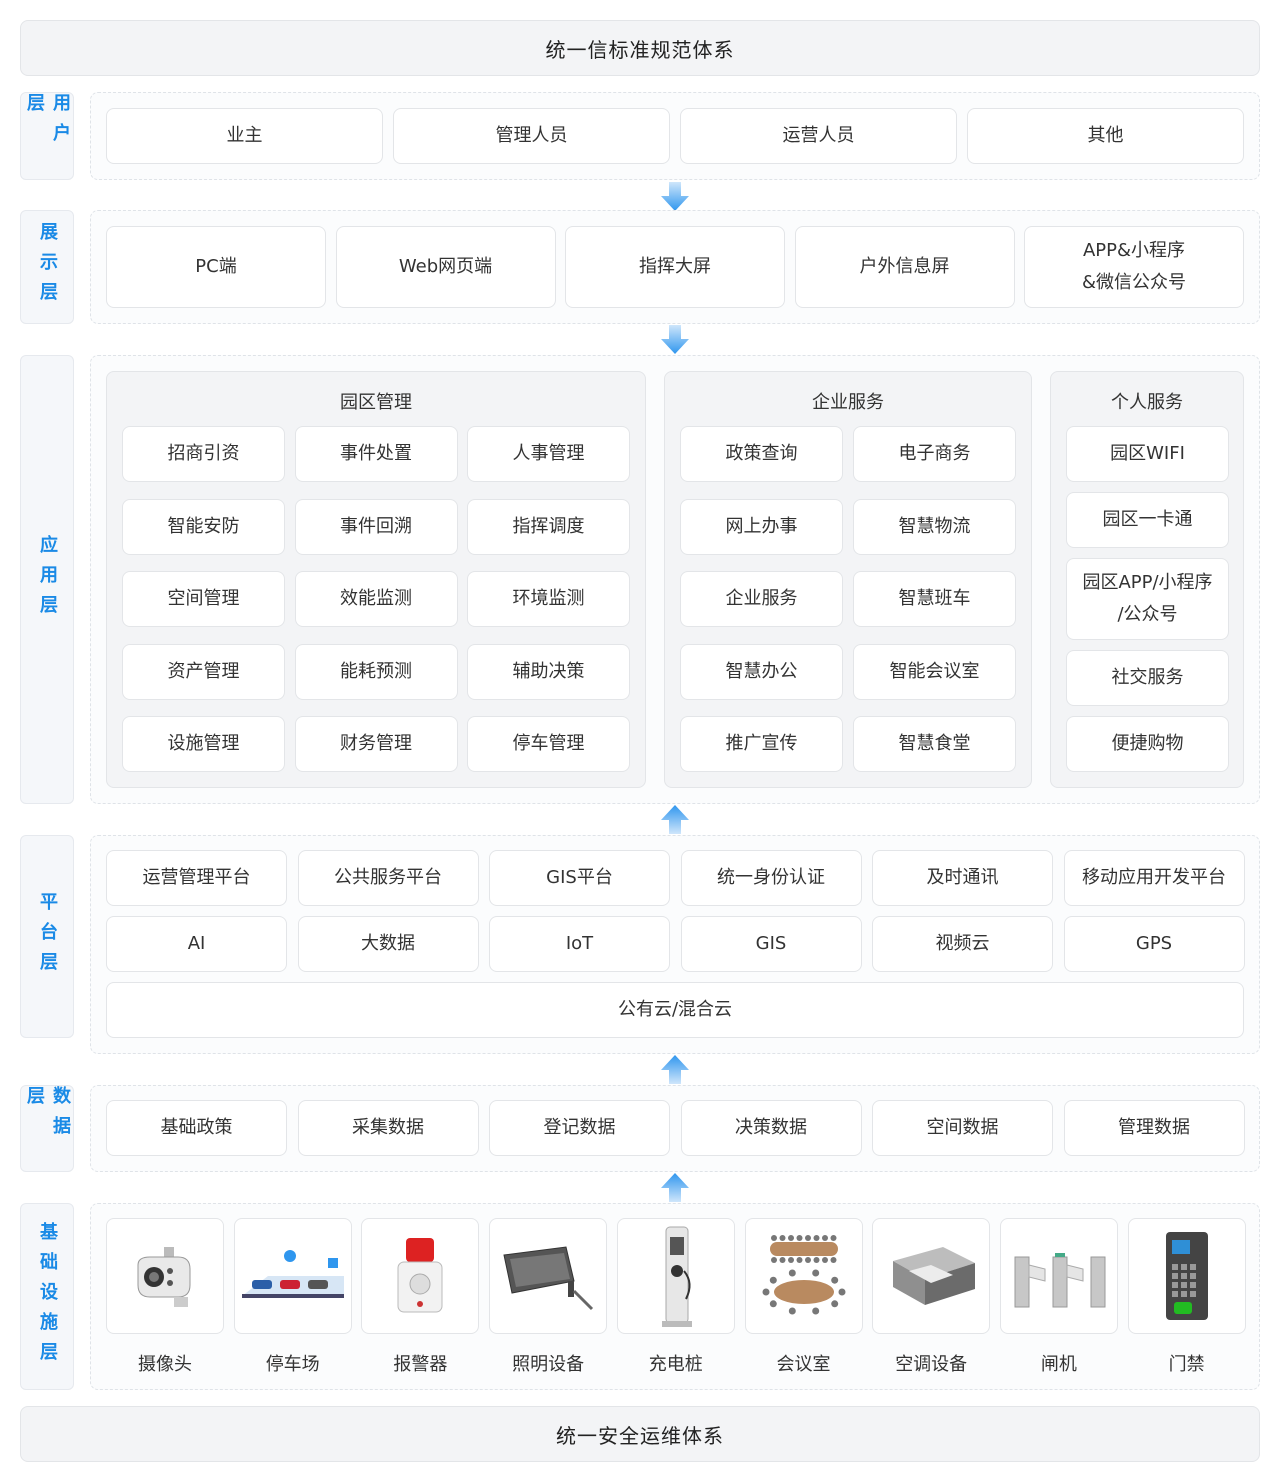  What do you see at coordinates (165, 1364) in the screenshot?
I see `device-label: 摄像头` at bounding box center [165, 1364].